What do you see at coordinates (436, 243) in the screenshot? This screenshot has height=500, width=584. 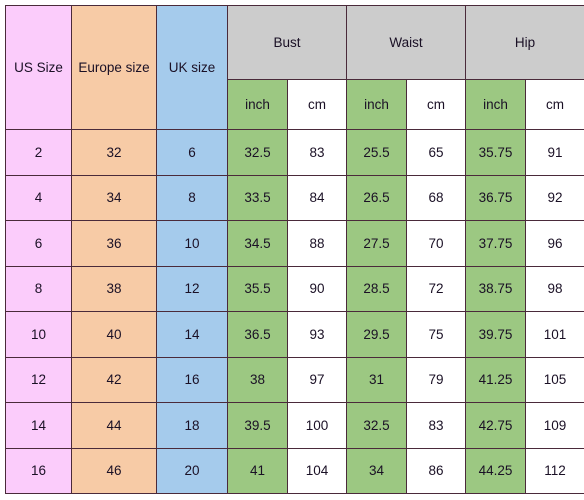 I see `cell-waist-cm: 70` at bounding box center [436, 243].